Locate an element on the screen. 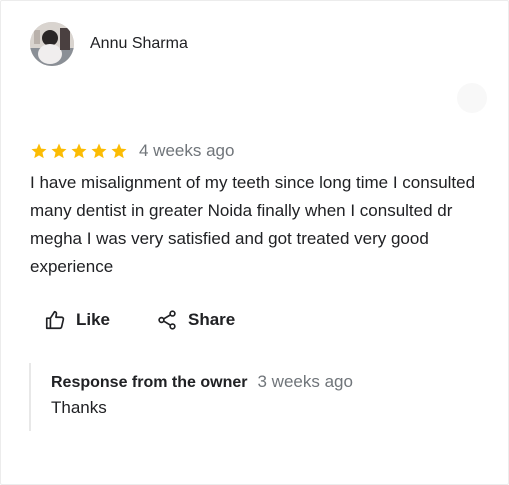  like-button: Like is located at coordinates (77, 320).